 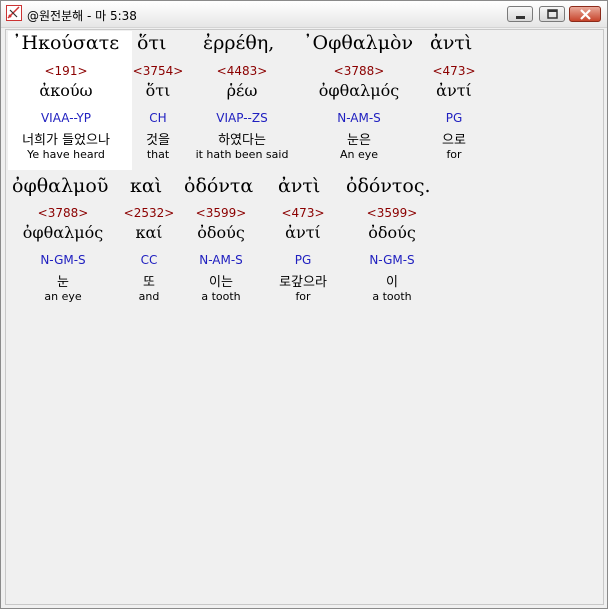 I want to click on lemma: ἀκούω, so click(x=66, y=90).